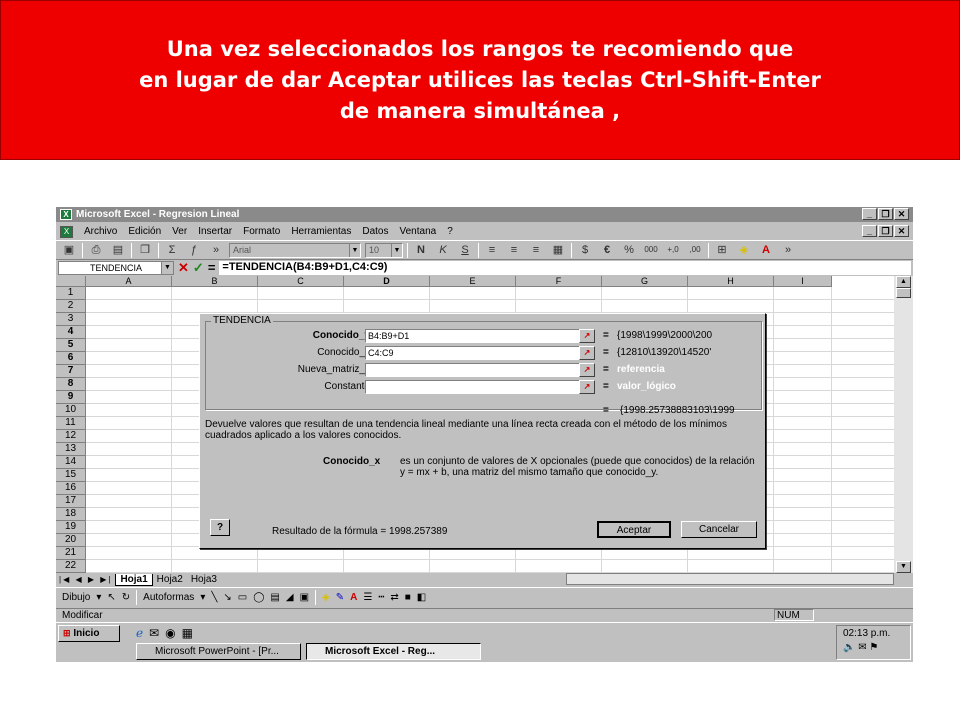  I want to click on menu-ventana: Ventana, so click(417, 231).